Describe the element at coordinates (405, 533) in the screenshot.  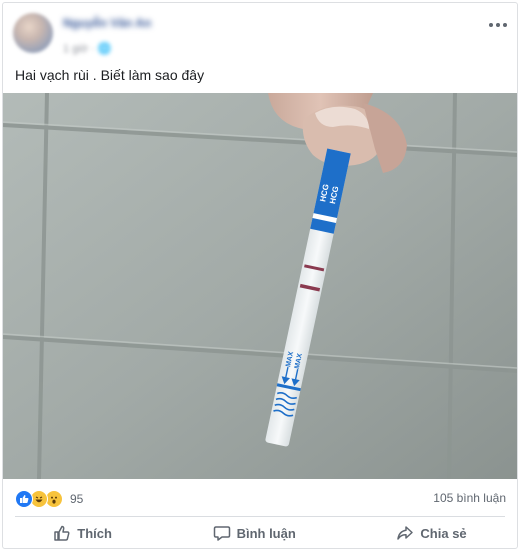
I see `share-icon` at that location.